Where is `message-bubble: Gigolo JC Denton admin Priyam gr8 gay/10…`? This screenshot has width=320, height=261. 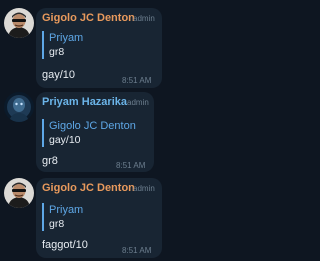
message-bubble: Gigolo JC Denton admin Priyam gr8 gay/10… is located at coordinates (99, 48).